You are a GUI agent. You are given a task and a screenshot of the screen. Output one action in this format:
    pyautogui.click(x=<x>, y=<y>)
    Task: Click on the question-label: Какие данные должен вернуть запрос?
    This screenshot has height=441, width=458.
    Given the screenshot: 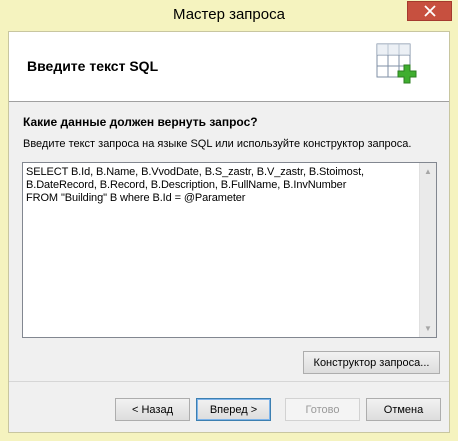 What is the action you would take?
    pyautogui.click(x=140, y=122)
    